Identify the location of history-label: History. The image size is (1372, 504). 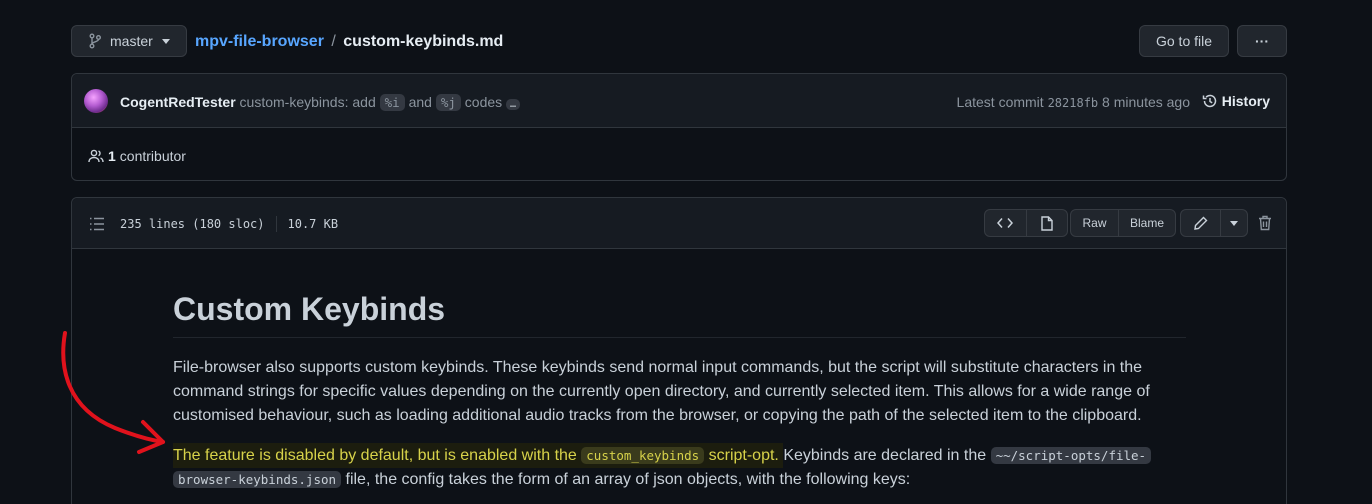
(1245, 101).